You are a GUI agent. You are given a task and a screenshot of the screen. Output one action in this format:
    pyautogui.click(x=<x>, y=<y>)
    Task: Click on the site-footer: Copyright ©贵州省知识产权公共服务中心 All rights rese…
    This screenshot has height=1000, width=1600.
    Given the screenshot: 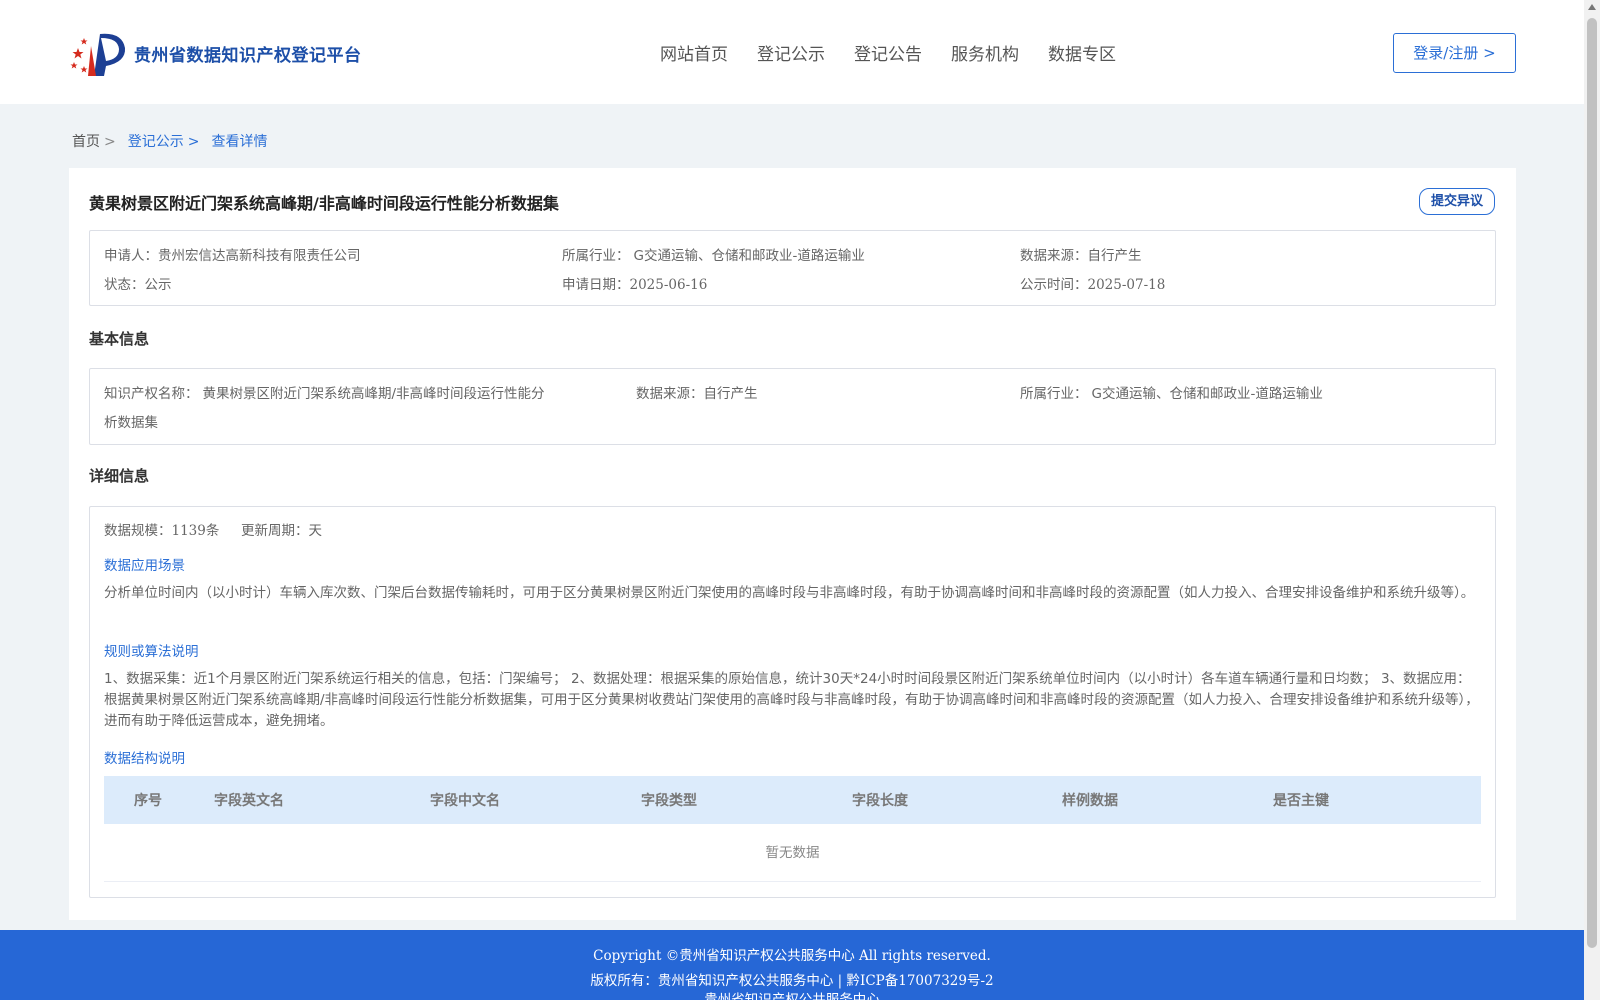 What is the action you would take?
    pyautogui.click(x=792, y=965)
    